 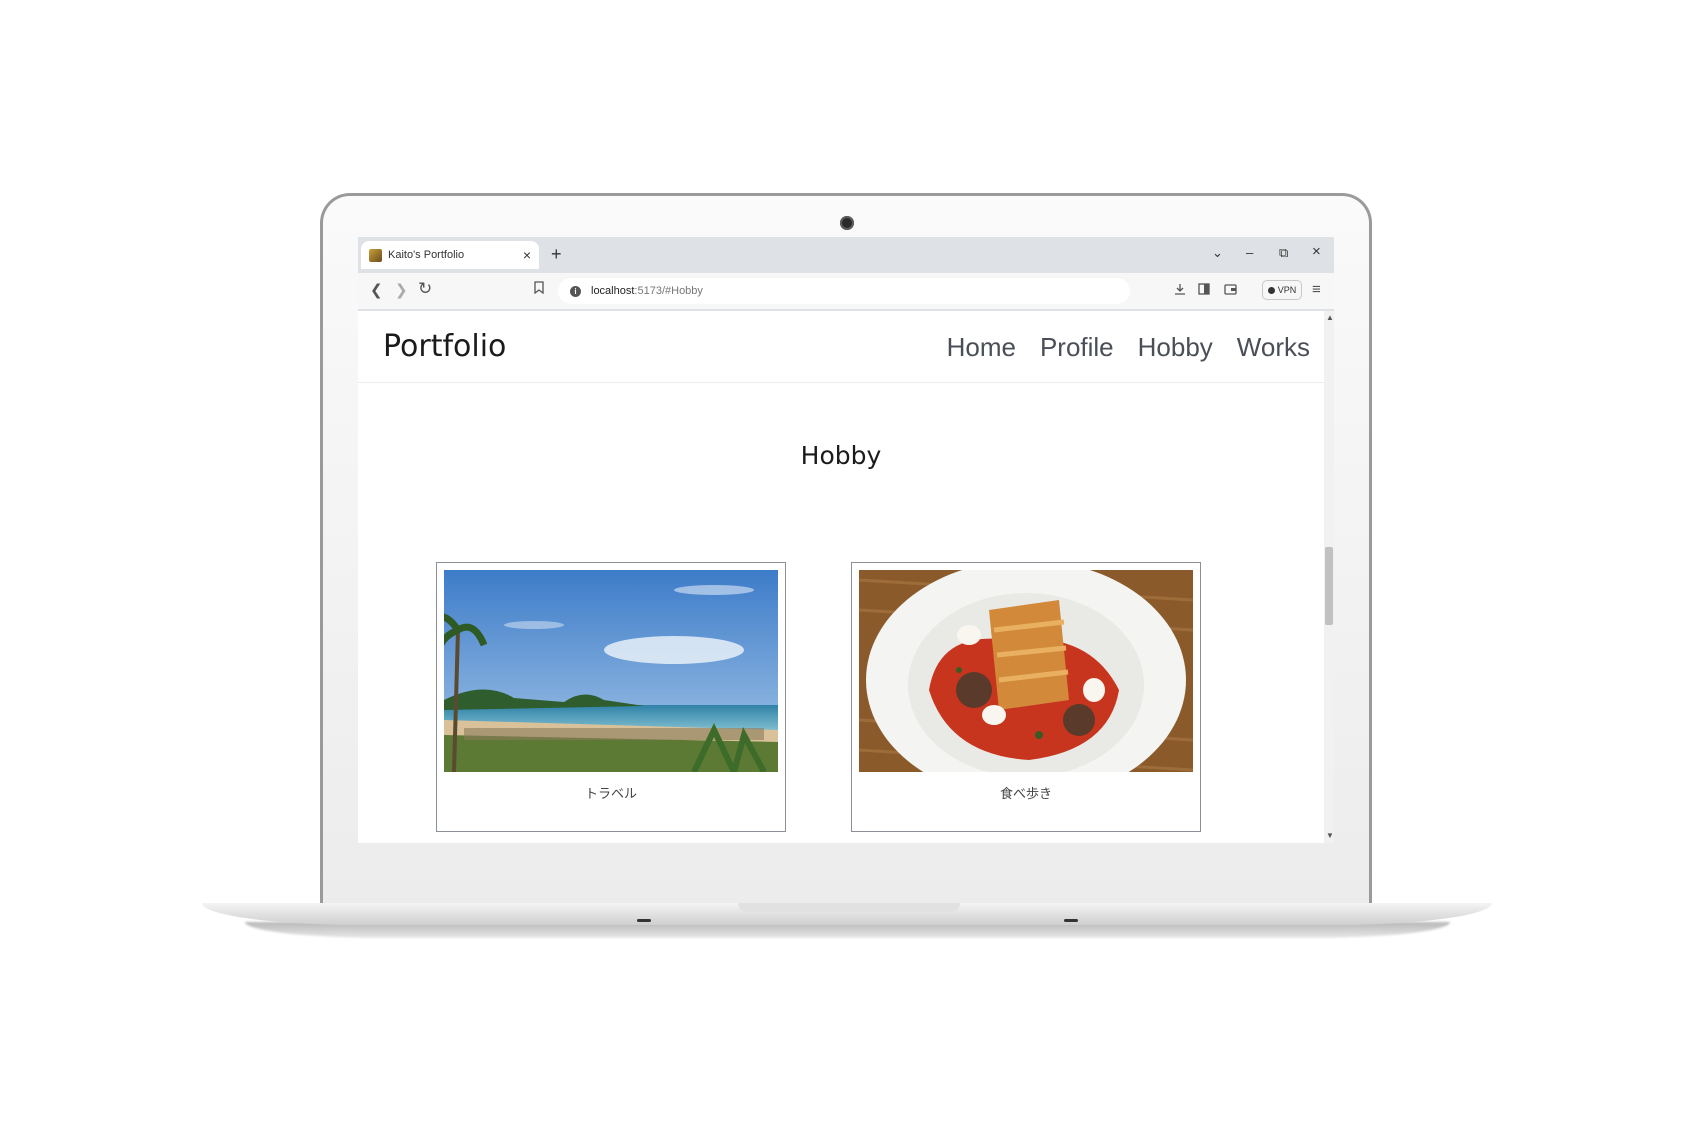 What do you see at coordinates (1329, 586) in the screenshot?
I see `scroll-thumb` at bounding box center [1329, 586].